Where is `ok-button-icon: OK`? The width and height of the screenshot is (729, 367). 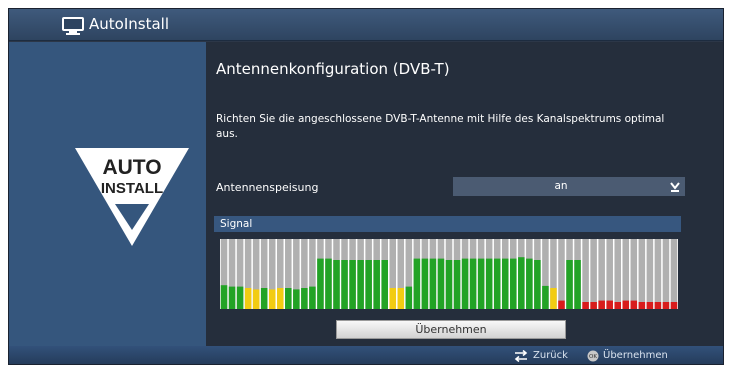 ok-button-icon: OK is located at coordinates (593, 356).